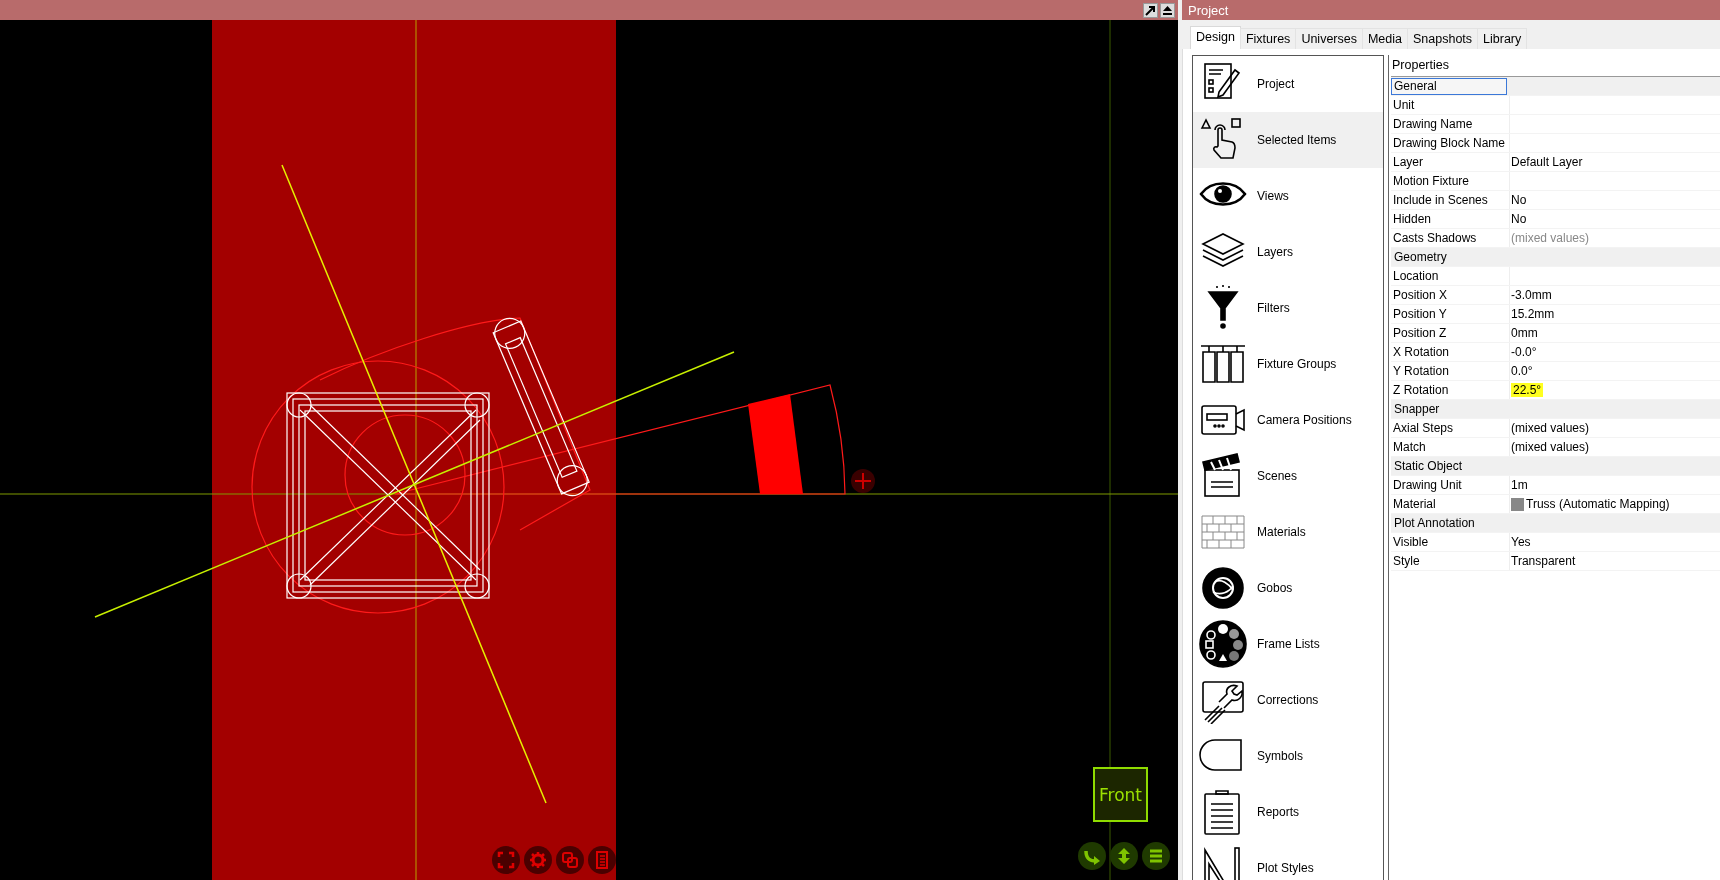  What do you see at coordinates (1450, 295) in the screenshot?
I see `property-name: Position X` at bounding box center [1450, 295].